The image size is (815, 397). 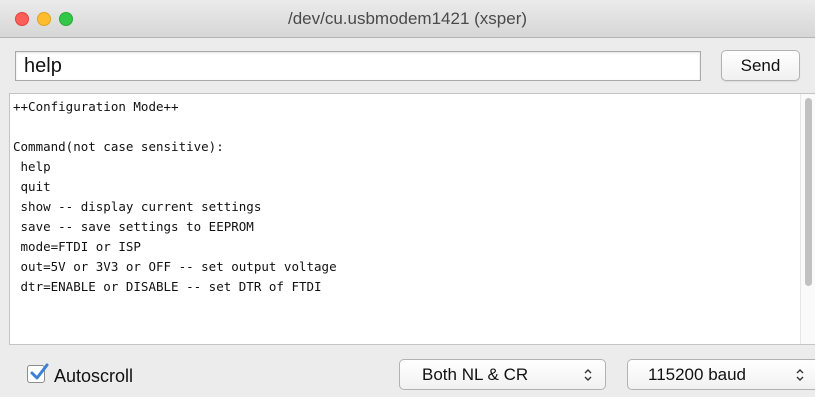 I want to click on line-ending-value: Both NL & CR, so click(x=475, y=374).